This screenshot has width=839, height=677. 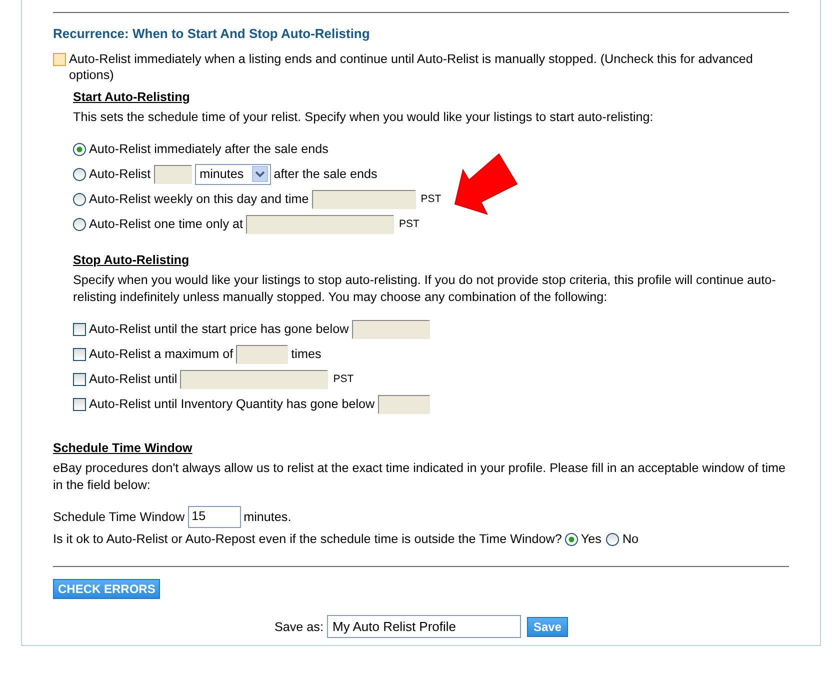 What do you see at coordinates (219, 329) in the screenshot?
I see `option-label: Auto-Relist until the start price has gone below` at bounding box center [219, 329].